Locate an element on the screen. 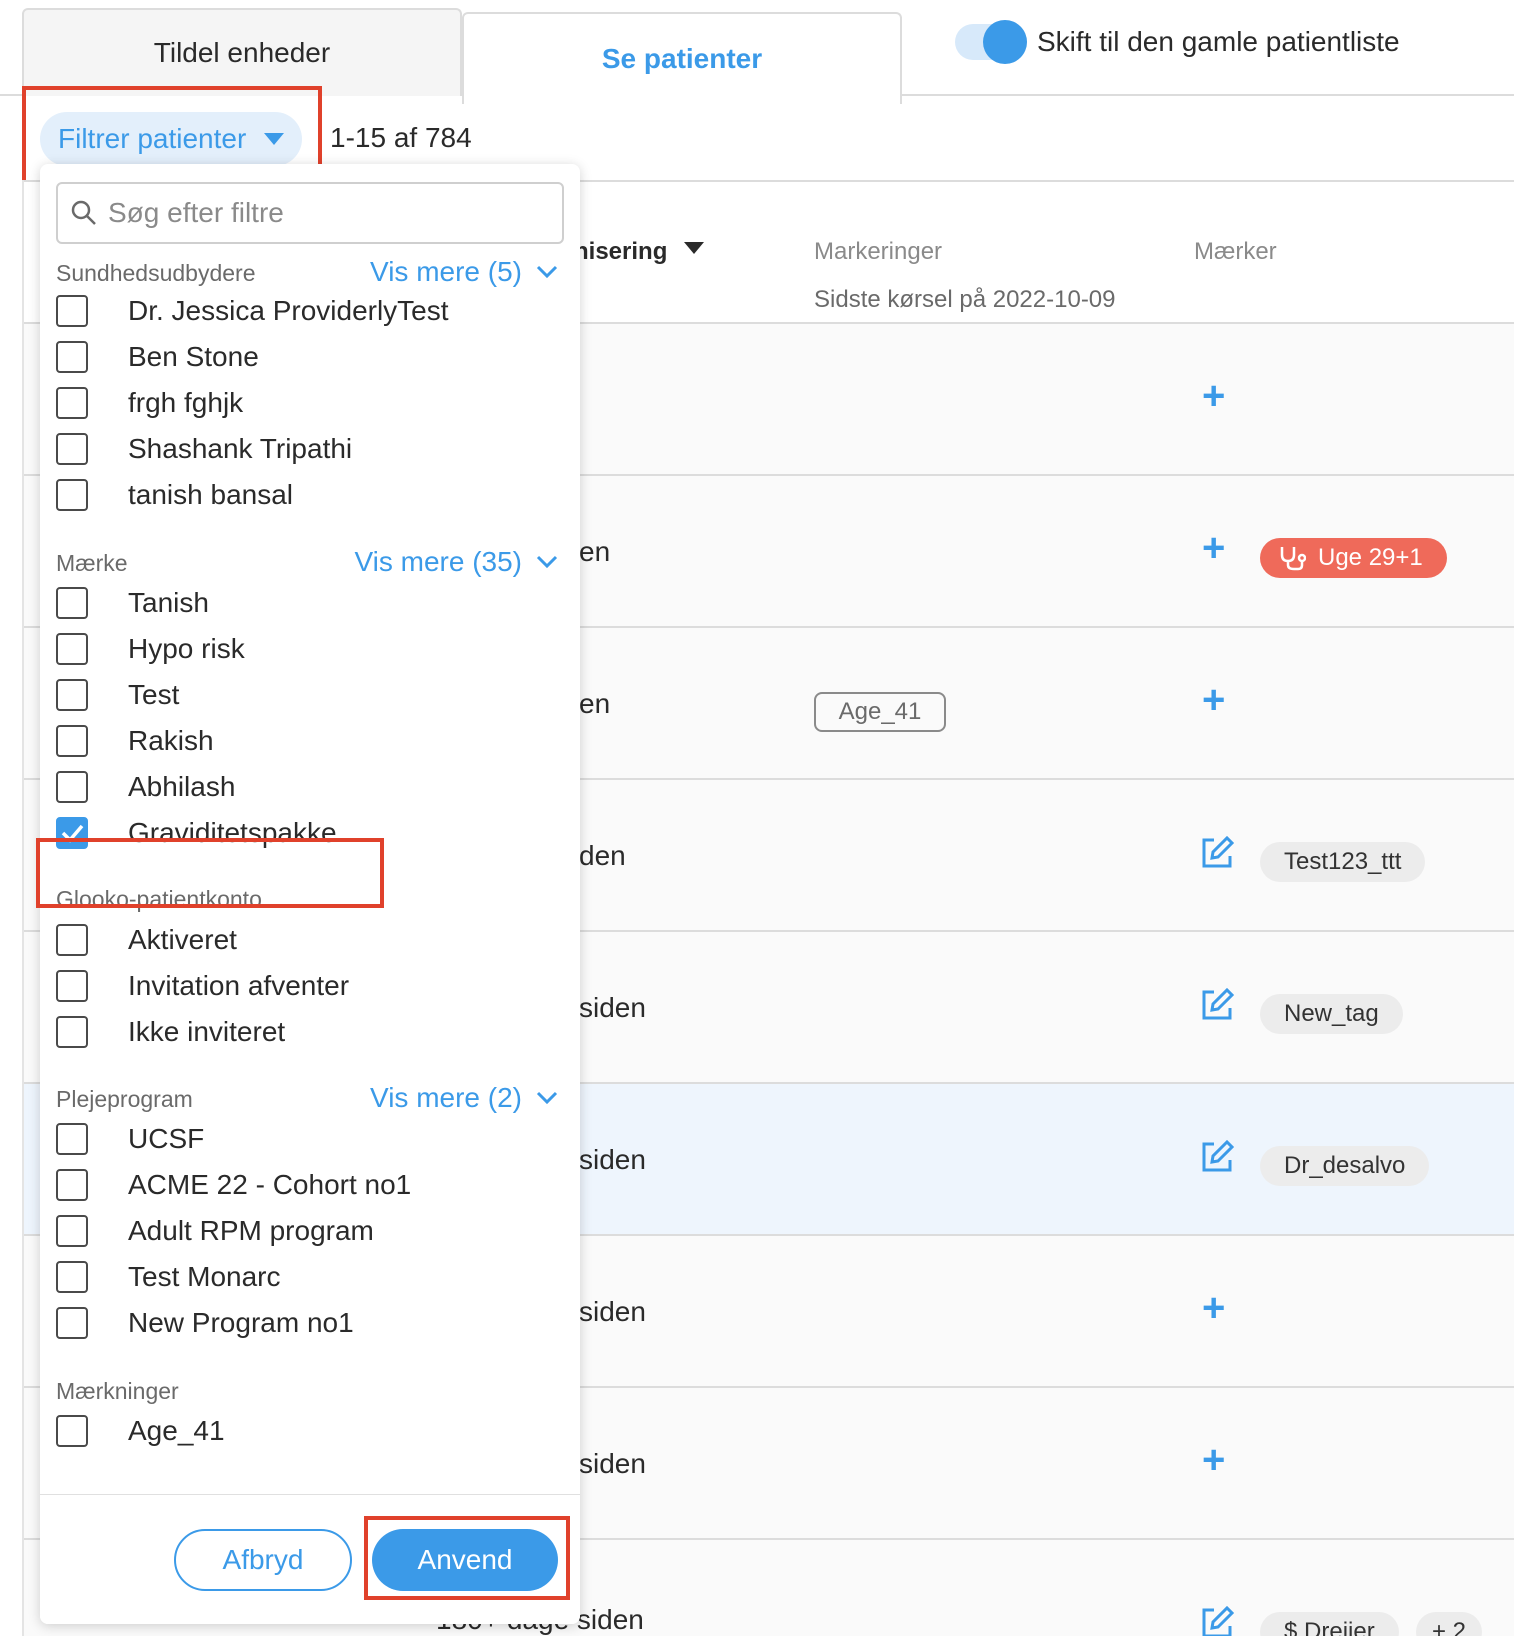  more-tags-pill: + 2 is located at coordinates (1449, 1624).